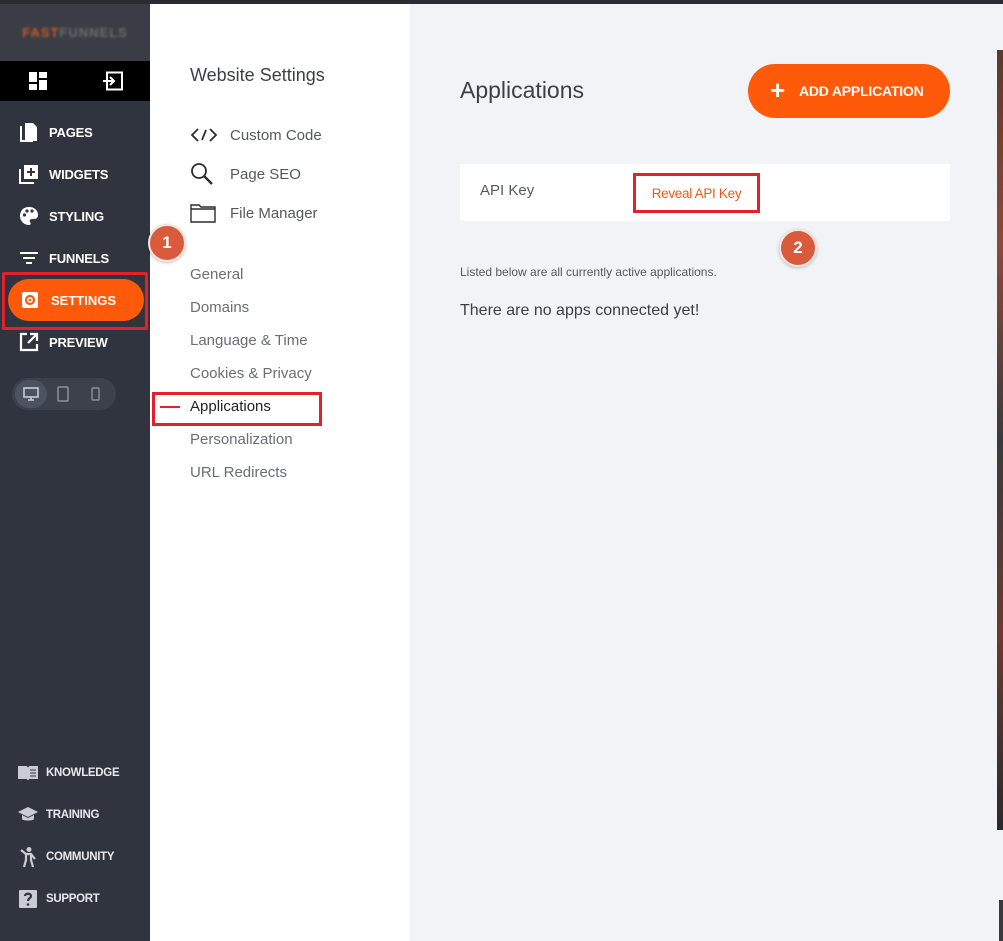  I want to click on bottom-nav-label: COMMUNITY, so click(80, 857).